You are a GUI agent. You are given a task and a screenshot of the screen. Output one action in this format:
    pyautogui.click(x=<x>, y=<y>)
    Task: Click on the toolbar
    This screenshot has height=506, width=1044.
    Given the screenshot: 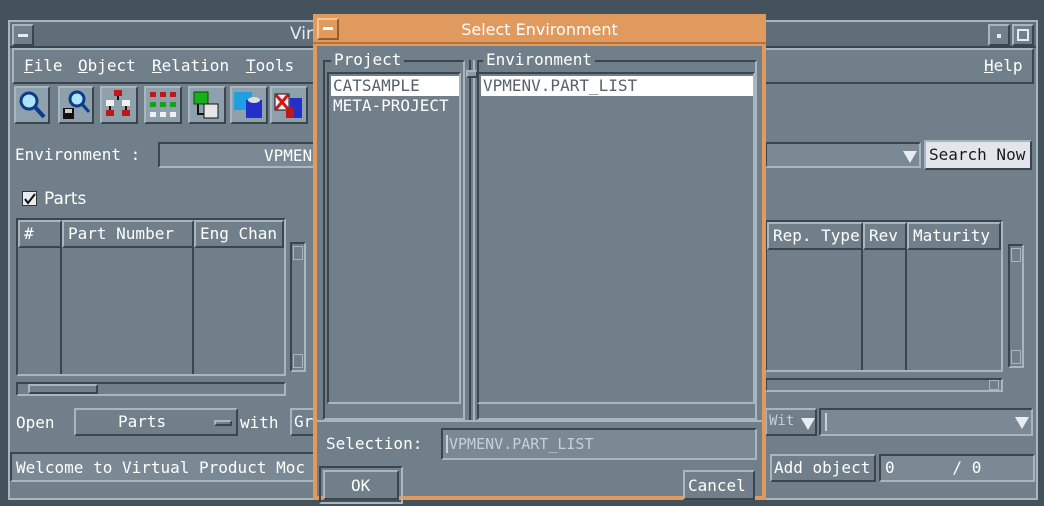 What is the action you would take?
    pyautogui.click(x=162, y=106)
    